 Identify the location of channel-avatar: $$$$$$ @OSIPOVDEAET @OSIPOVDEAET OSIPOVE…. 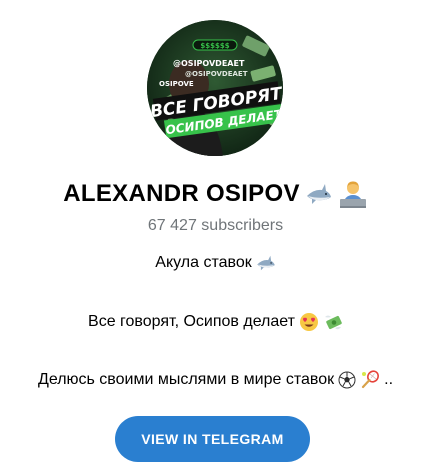
(215, 88).